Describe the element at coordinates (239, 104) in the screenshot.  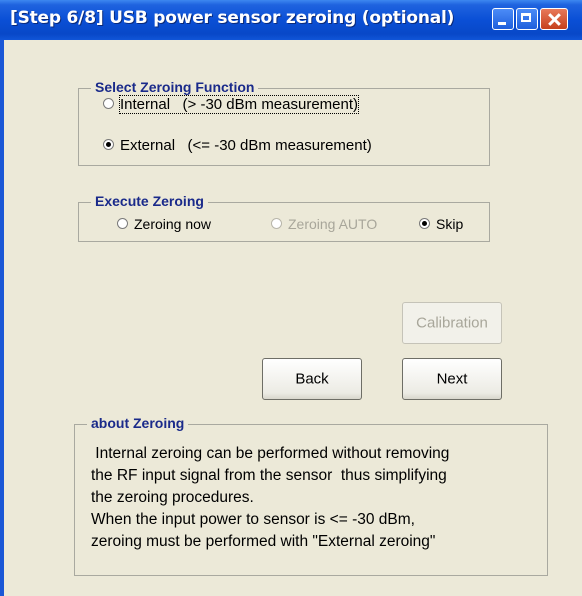
I see `radio-internal-label: Internal (> -30 dBm measurement)` at that location.